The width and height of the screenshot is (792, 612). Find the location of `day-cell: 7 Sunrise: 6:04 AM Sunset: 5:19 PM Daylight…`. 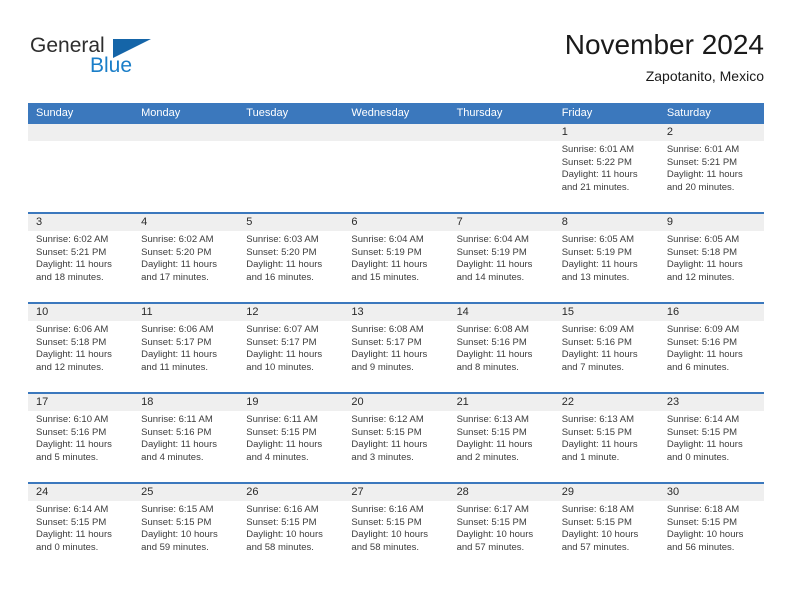

day-cell: 7 Sunrise: 6:04 AM Sunset: 5:19 PM Daylight… is located at coordinates (501, 258).